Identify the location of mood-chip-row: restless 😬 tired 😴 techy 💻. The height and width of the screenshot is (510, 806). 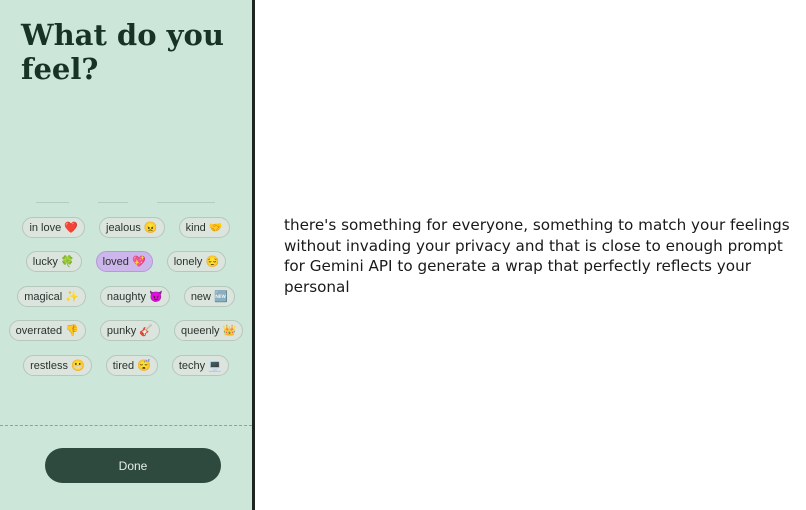
(126, 365).